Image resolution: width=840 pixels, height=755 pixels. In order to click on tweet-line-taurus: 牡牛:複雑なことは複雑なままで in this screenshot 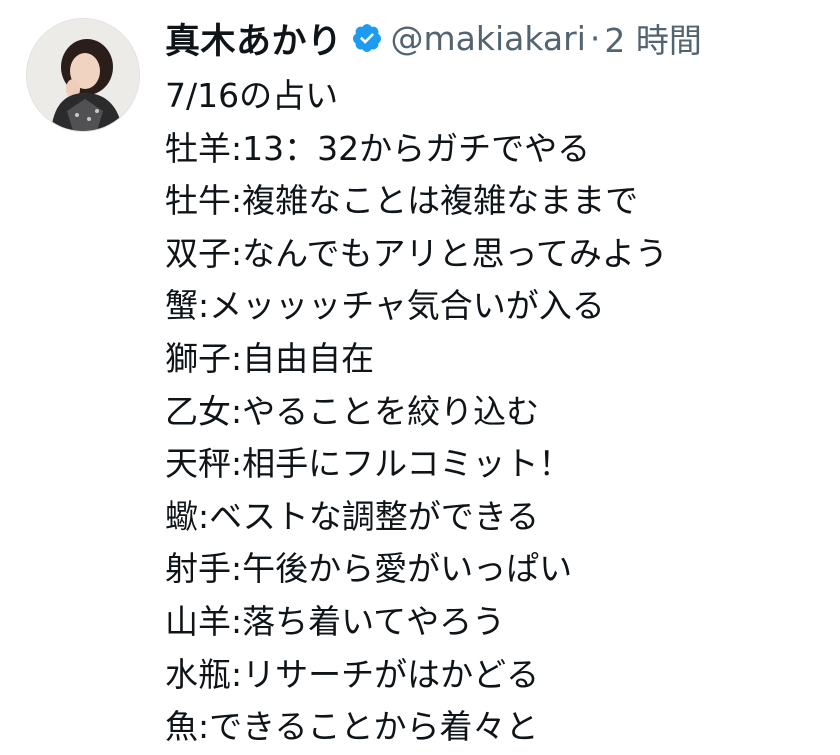, I will do `click(402, 201)`.